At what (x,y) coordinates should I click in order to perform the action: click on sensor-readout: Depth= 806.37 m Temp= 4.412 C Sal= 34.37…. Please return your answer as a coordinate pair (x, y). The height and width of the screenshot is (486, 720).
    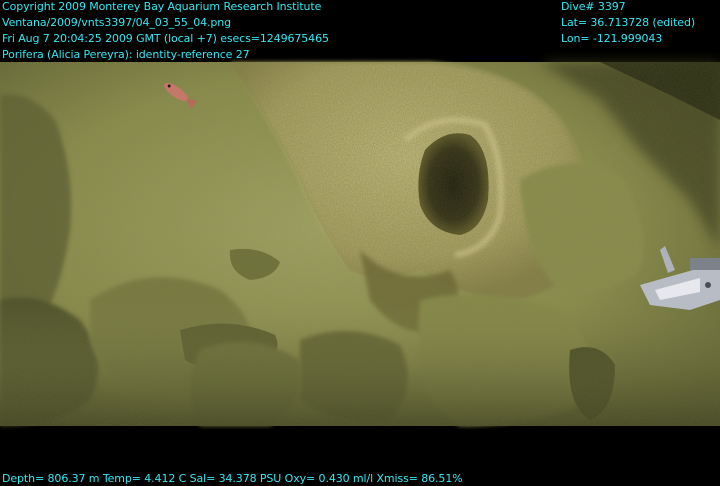
    Looking at the image, I should click on (232, 478).